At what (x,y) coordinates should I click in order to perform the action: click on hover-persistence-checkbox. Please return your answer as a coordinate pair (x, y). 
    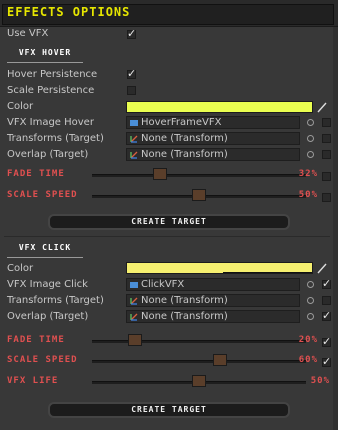
    Looking at the image, I should click on (131, 73).